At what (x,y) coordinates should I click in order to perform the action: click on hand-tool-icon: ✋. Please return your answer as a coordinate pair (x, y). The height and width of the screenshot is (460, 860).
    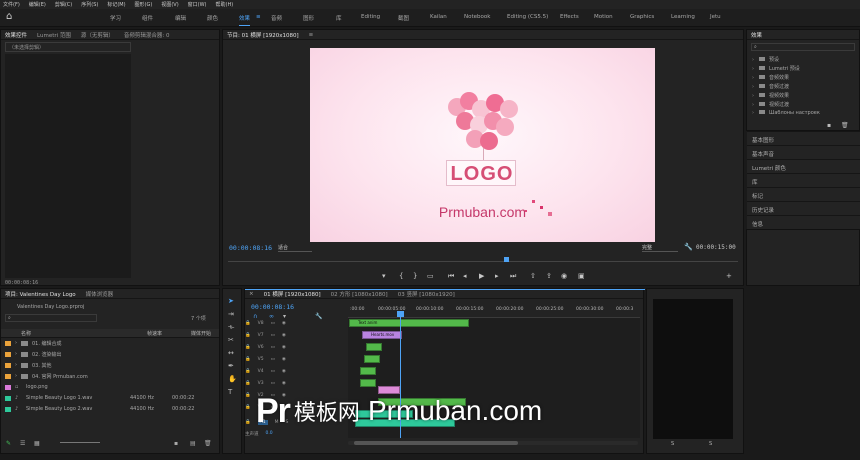
    Looking at the image, I should click on (232, 379).